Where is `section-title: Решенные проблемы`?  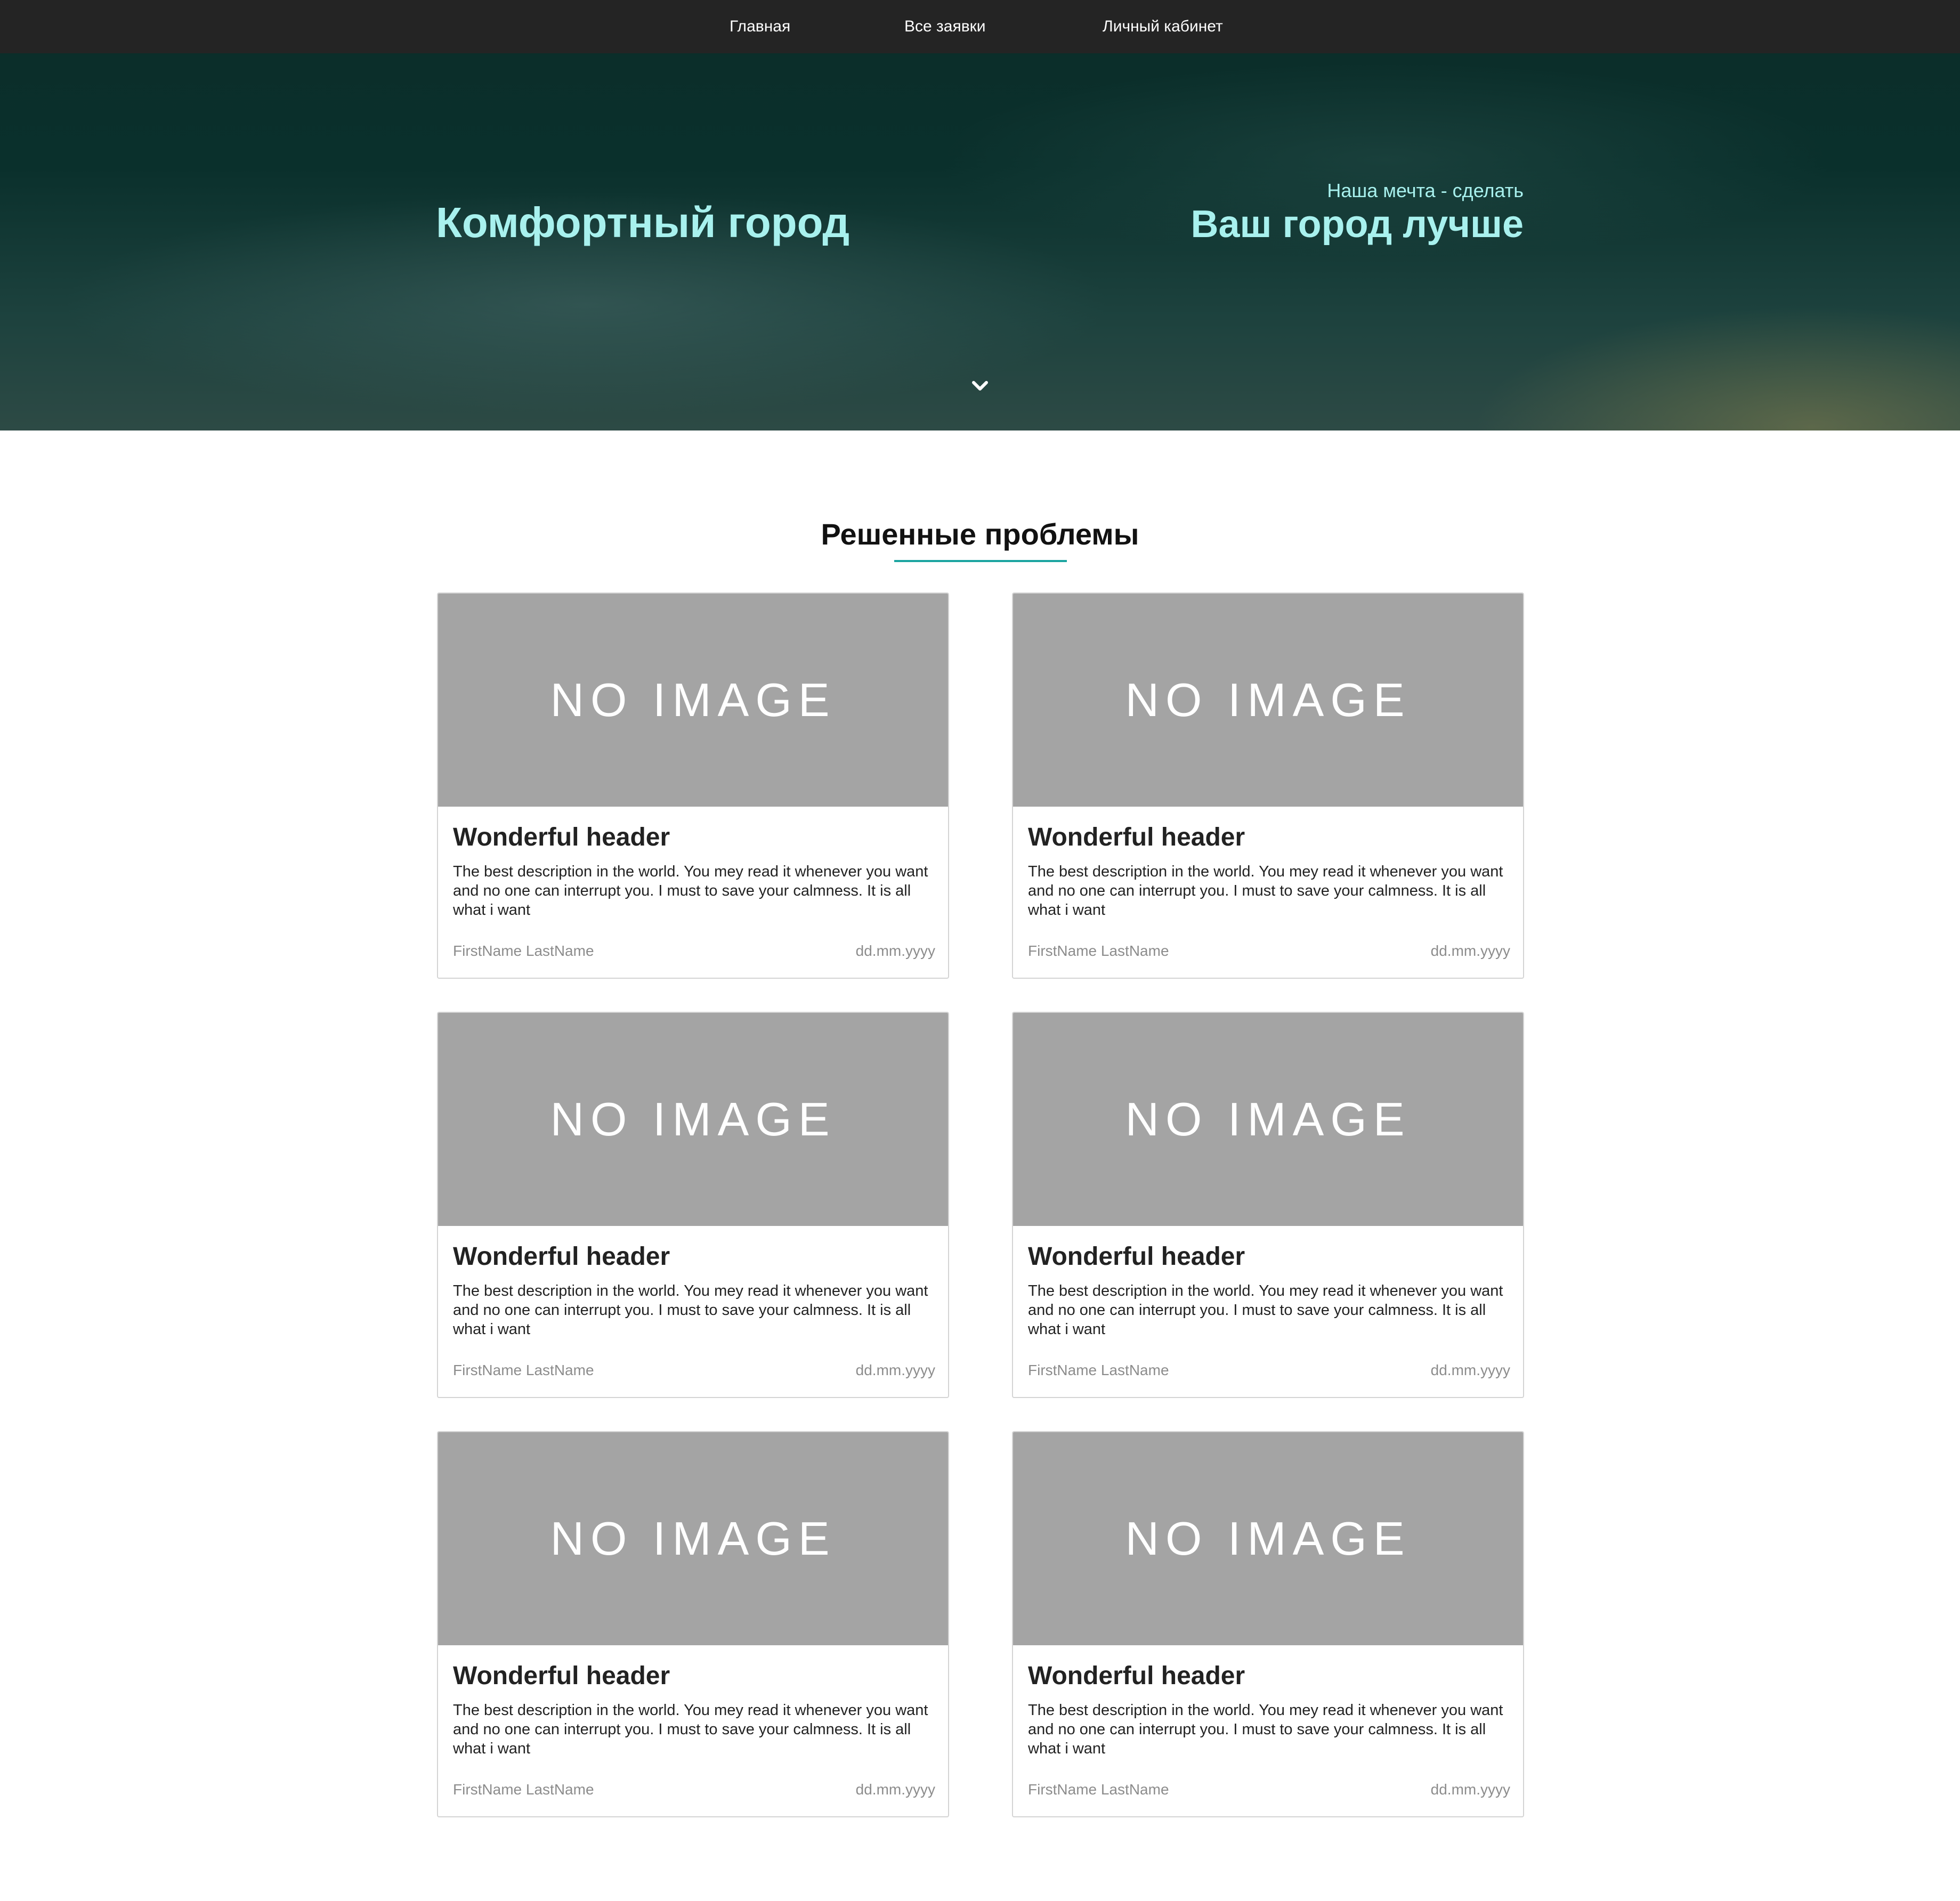
section-title: Решенные проблемы is located at coordinates (980, 534).